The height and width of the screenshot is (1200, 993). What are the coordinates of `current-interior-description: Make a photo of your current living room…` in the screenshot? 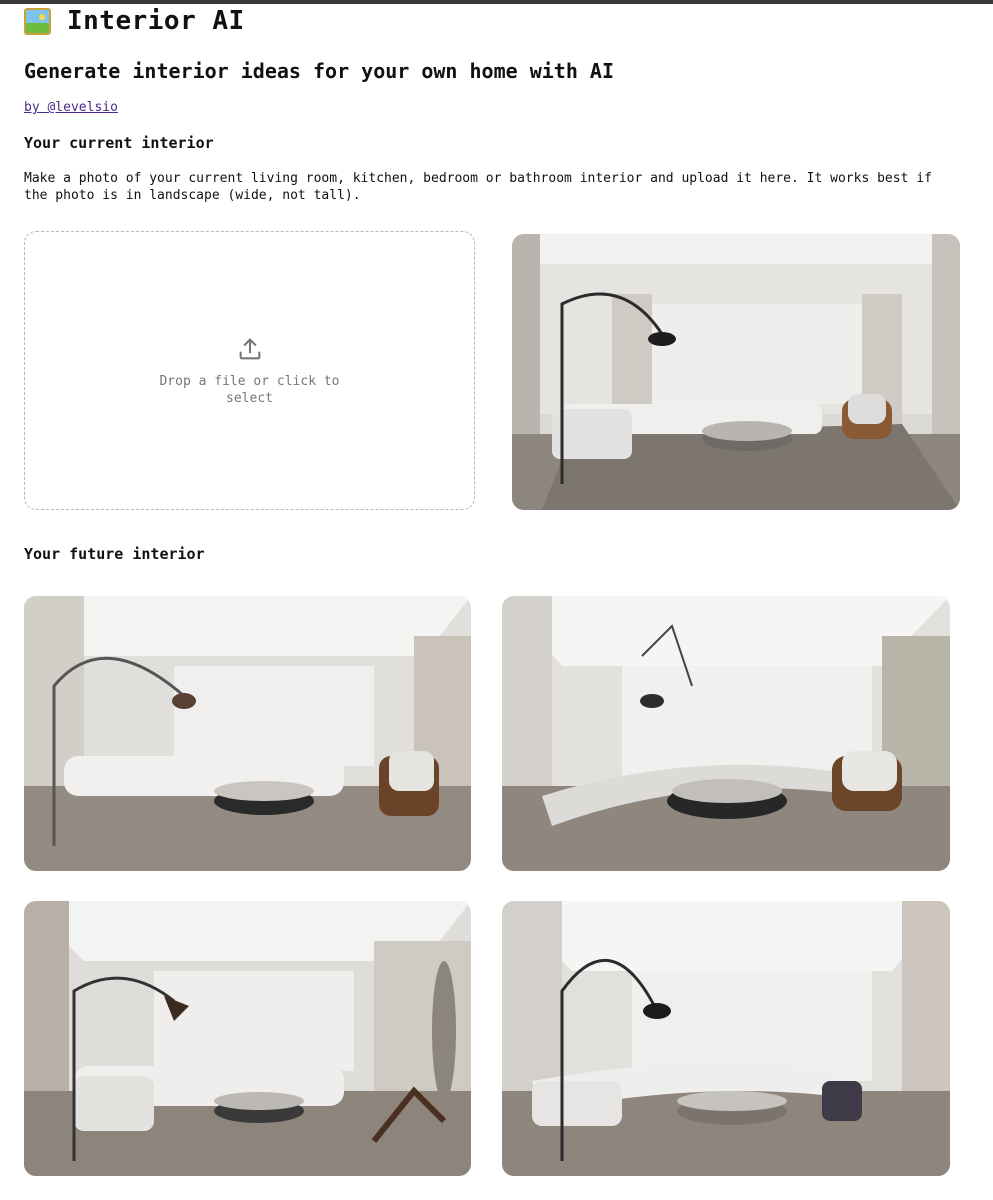 It's located at (478, 187).